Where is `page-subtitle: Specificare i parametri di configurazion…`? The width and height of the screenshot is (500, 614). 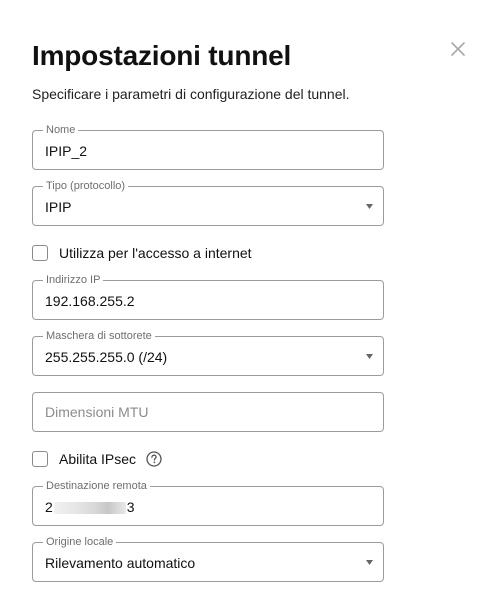
page-subtitle: Specificare i parametri di configurazion… is located at coordinates (191, 94).